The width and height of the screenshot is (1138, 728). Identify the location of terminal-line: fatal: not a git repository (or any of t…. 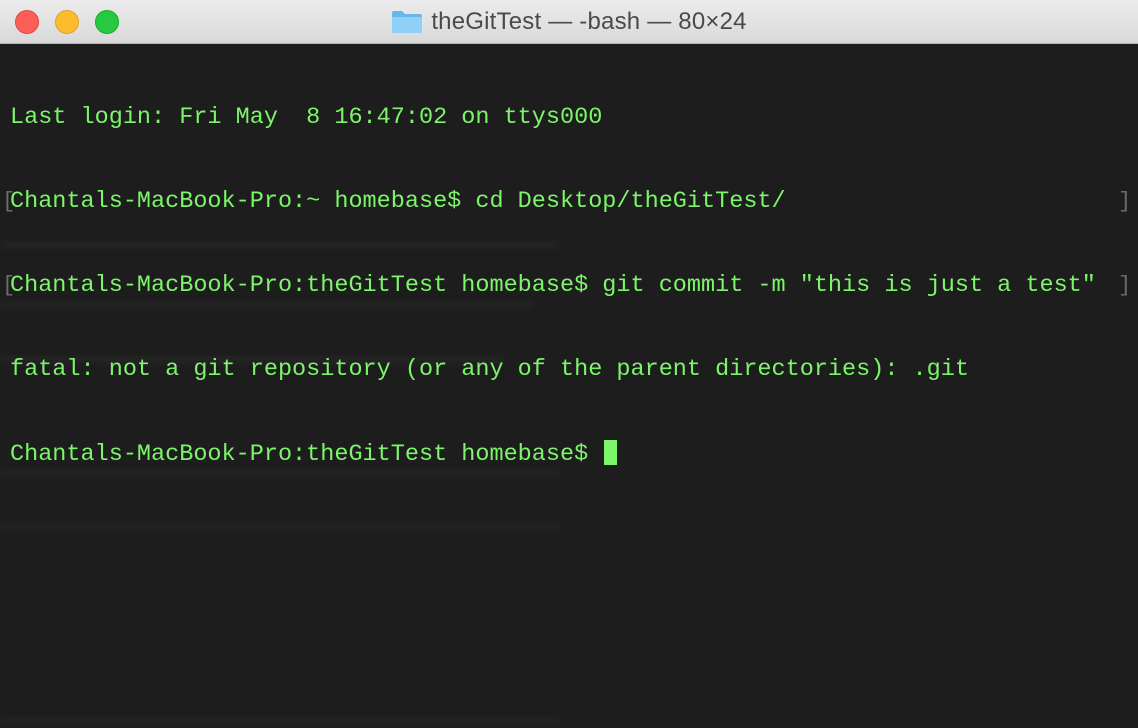
(489, 369).